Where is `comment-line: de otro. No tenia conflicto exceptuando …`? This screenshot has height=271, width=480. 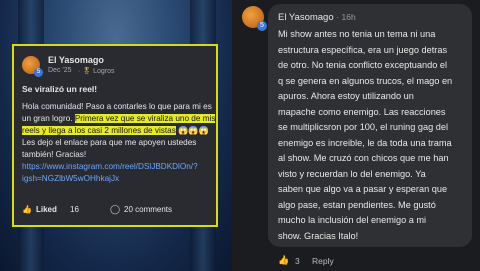
comment-line: de otro. No tenia conflicto exceptuando … is located at coordinates (363, 65).